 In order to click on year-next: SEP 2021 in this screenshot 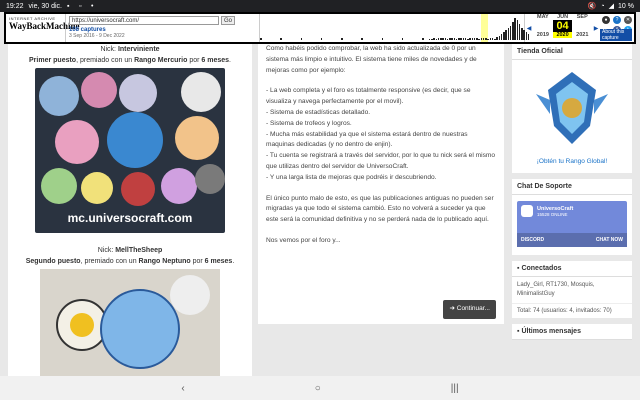, I will do `click(582, 28)`.